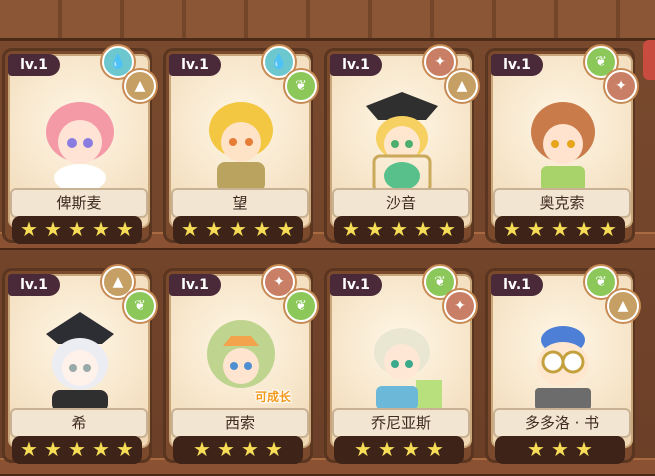  I want to click on character-card: lv.1 ❦ ✦ 乔尼亚斯 ★ ★ ★ ★, so click(400, 365).